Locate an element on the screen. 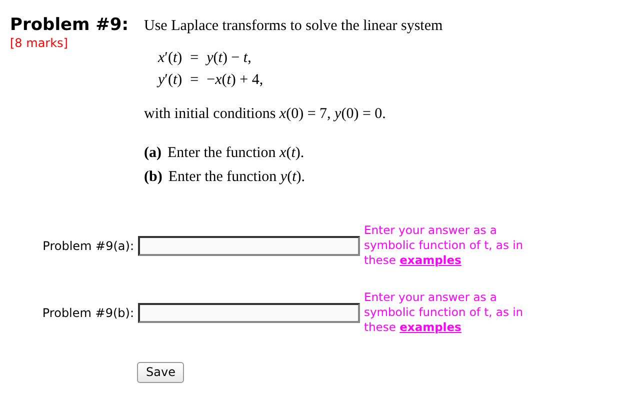 The width and height of the screenshot is (625, 416). initial-conditions: with initial conditions x(0) = 7, y(0) = 0. is located at coordinates (265, 114).